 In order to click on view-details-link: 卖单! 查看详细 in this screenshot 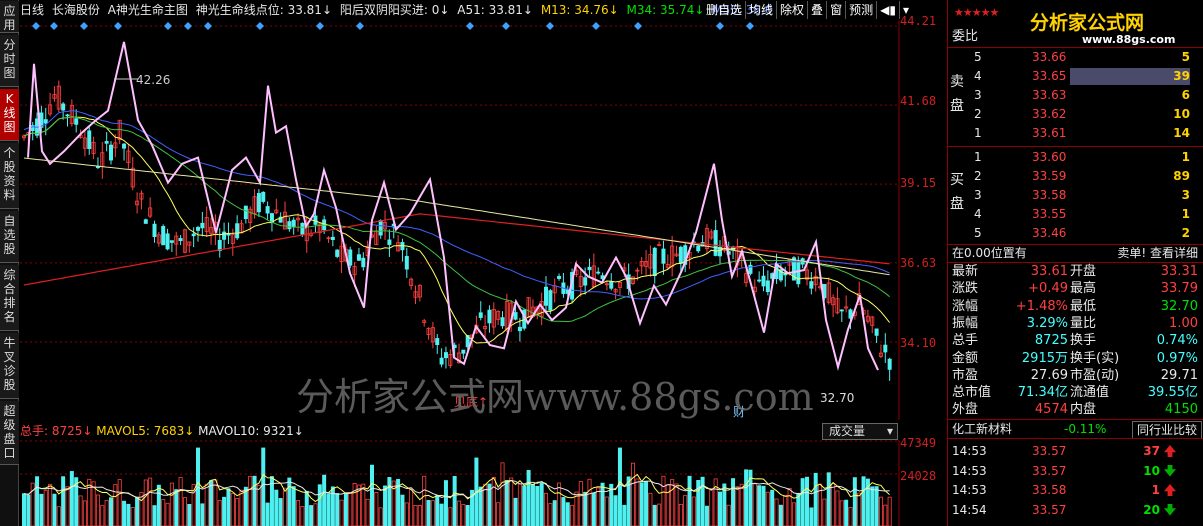, I will do `click(1157, 253)`.